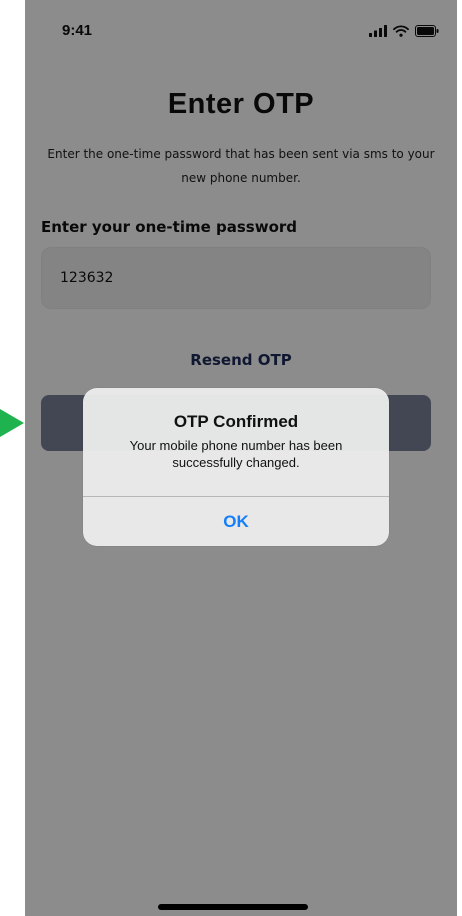 This screenshot has height=916, width=462. Describe the element at coordinates (236, 521) in the screenshot. I see `ok-button: OK` at that location.